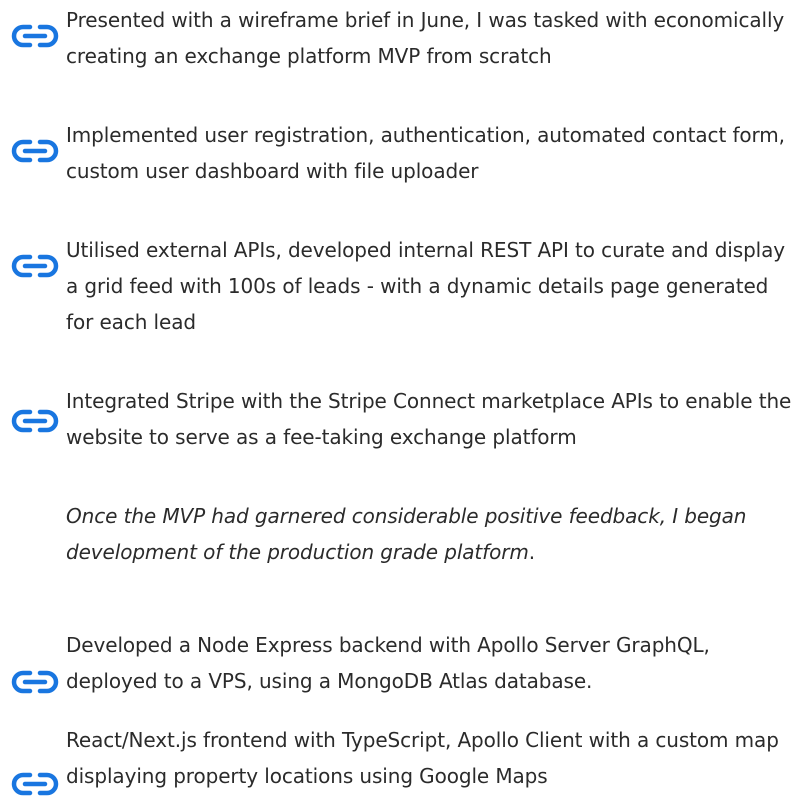 This screenshot has height=797, width=805. I want to click on note-period: ., so click(532, 552).